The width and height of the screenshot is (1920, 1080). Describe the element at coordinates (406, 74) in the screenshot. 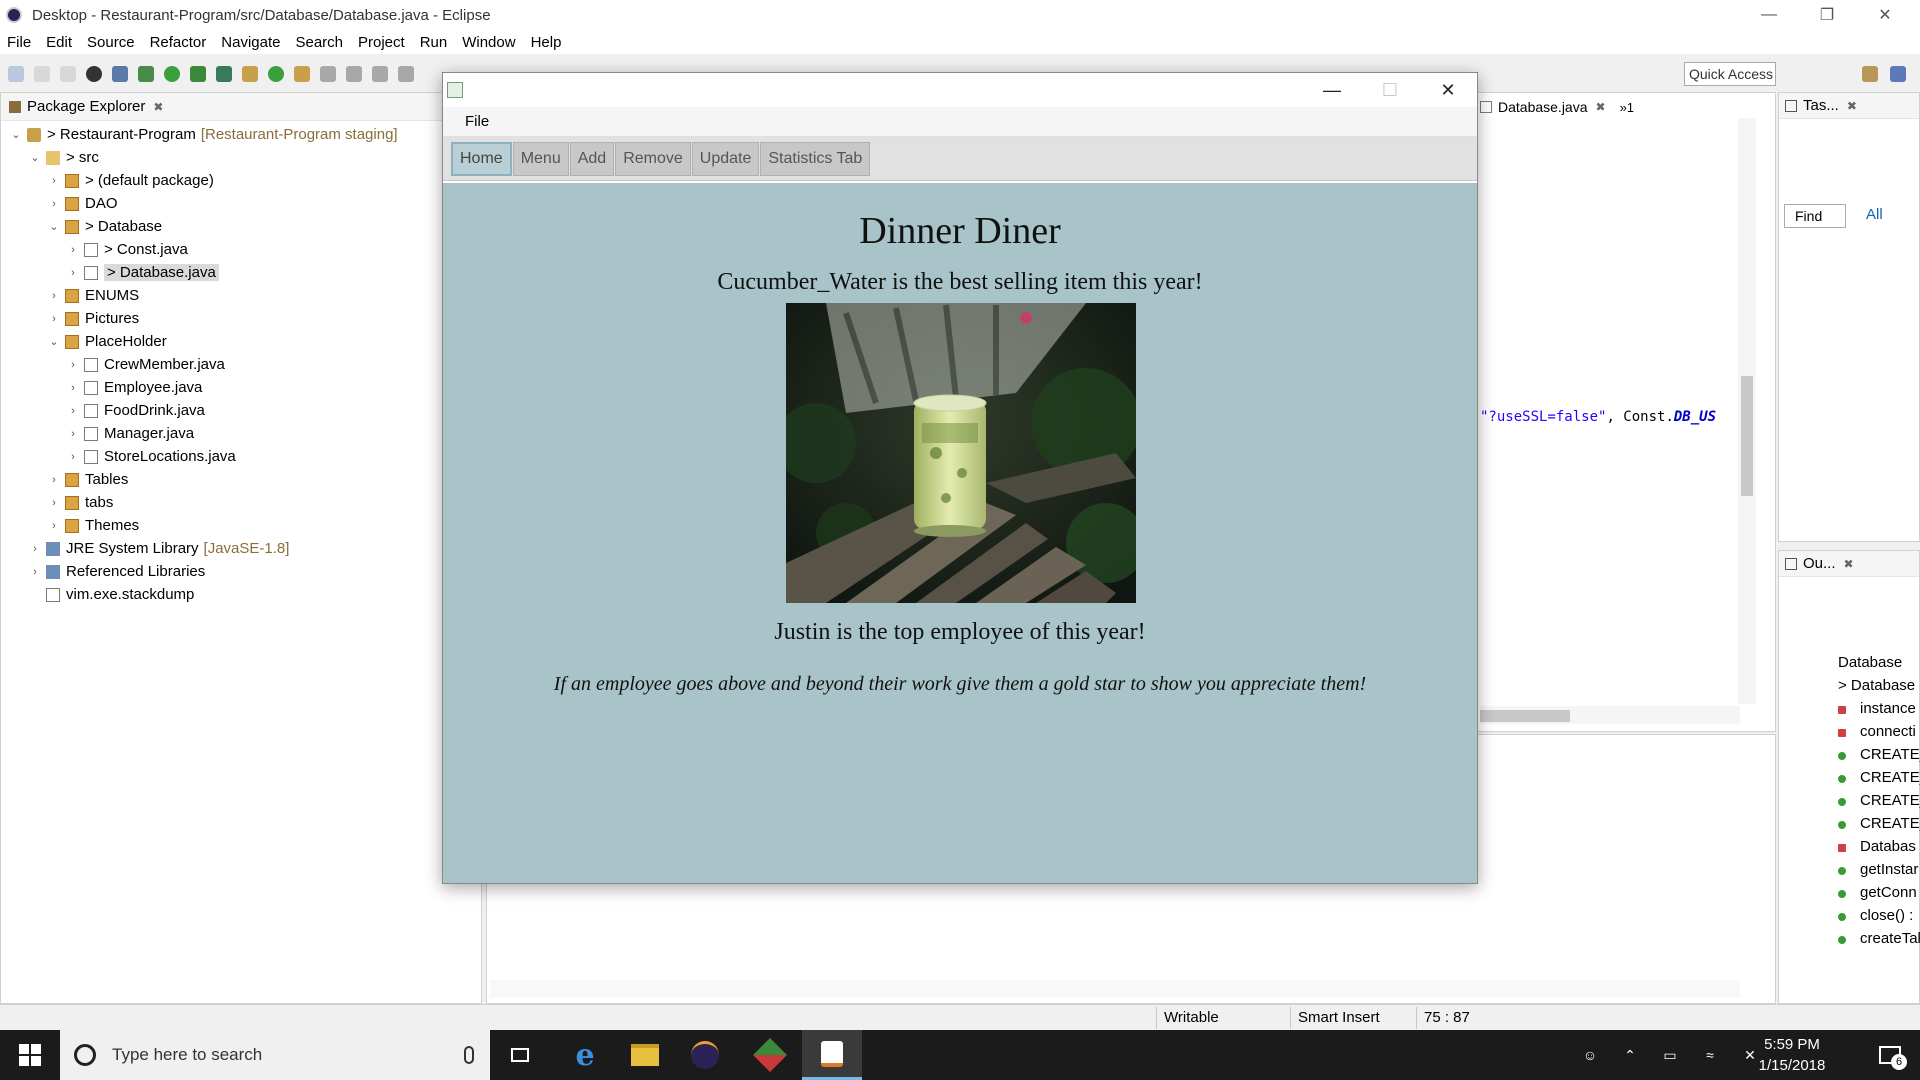

I see `navigate-forward-icon` at that location.